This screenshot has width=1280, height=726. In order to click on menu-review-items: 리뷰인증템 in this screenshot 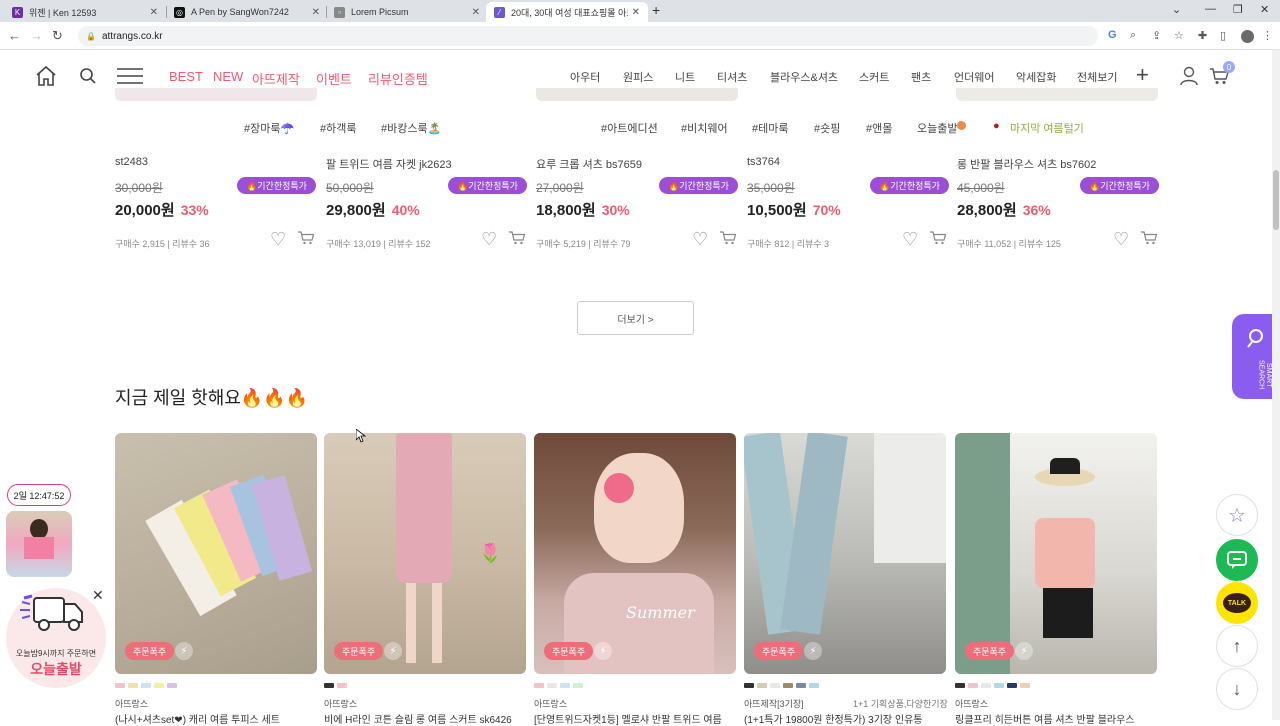, I will do `click(398, 78)`.